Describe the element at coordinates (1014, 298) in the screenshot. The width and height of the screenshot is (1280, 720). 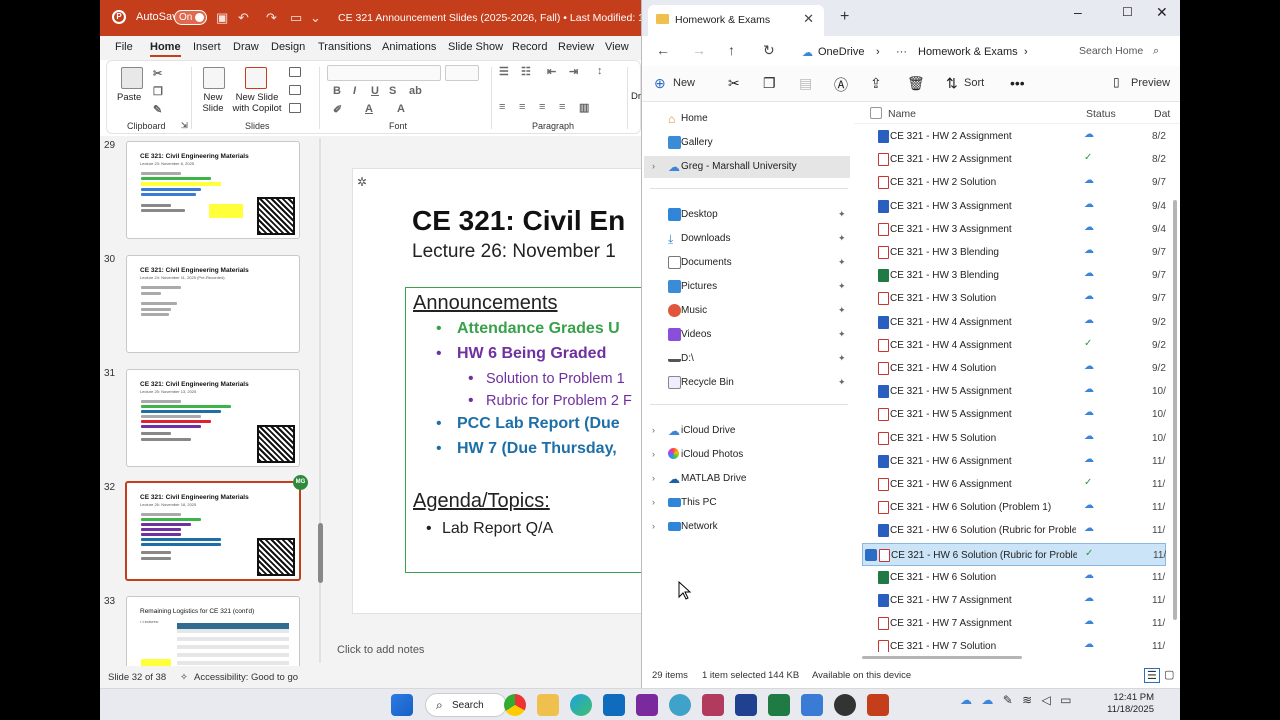
I see `file-row: CE 321 - HW 3 Solution ☁ 9/7` at that location.